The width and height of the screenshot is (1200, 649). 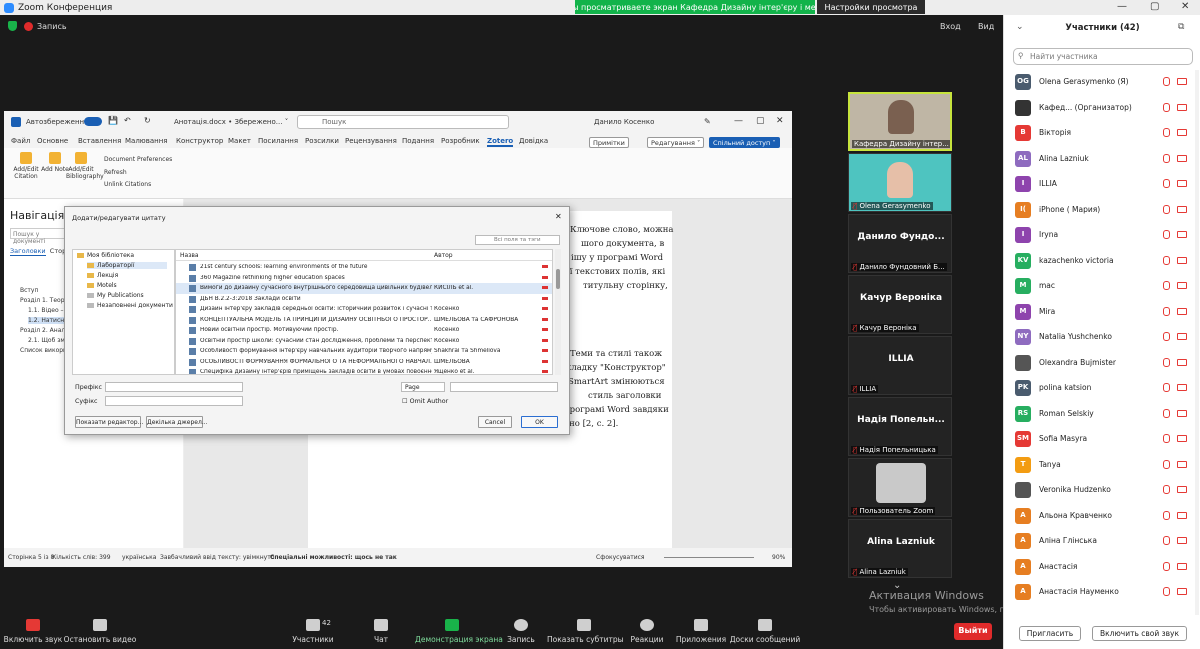 What do you see at coordinates (99, 141) in the screenshot?
I see `tab-insert: Вставлення` at bounding box center [99, 141].